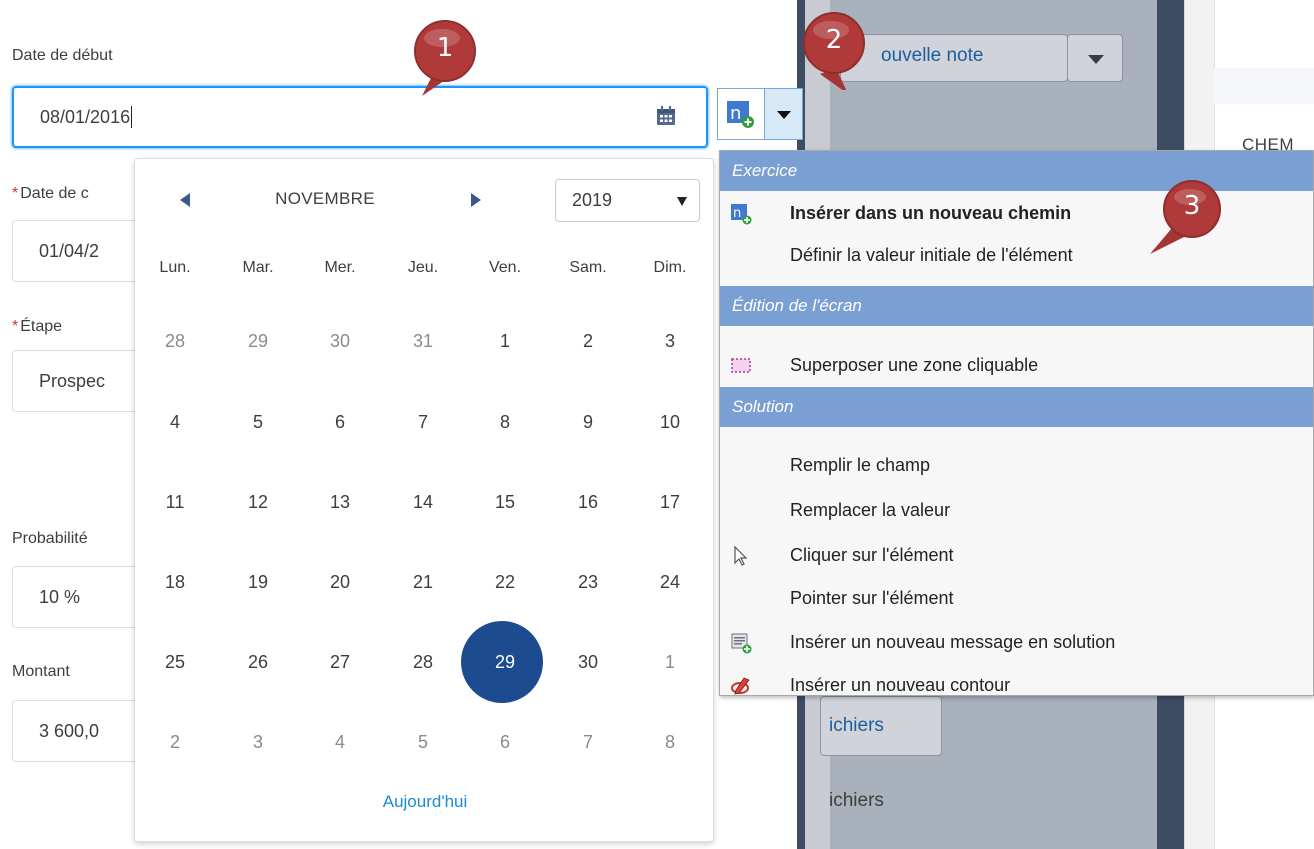 The width and height of the screenshot is (1314, 849). I want to click on insert-path-button: n, so click(741, 114).